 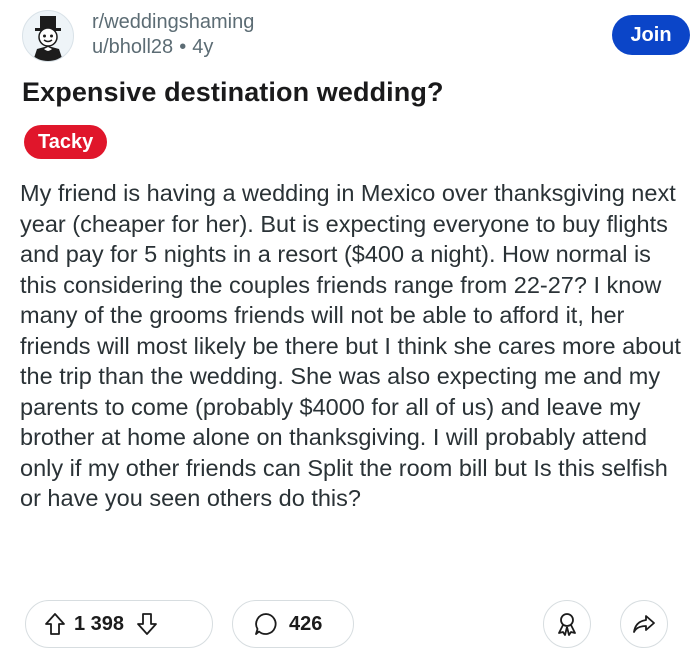 I want to click on post-header: r/weddingshaming u/bholl28 • 4y Join, so click(x=357, y=35).